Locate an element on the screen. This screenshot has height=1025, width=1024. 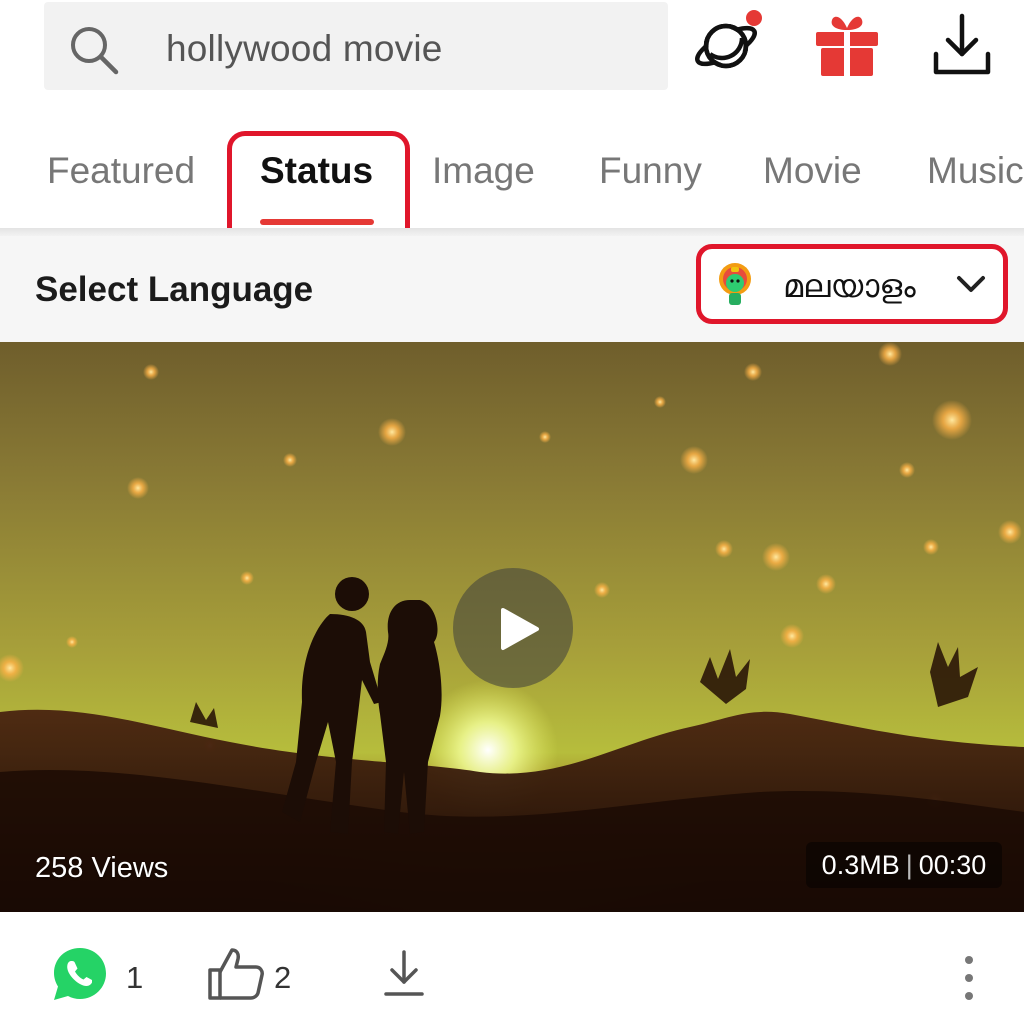
tab-featured: Featured is located at coordinates (121, 171).